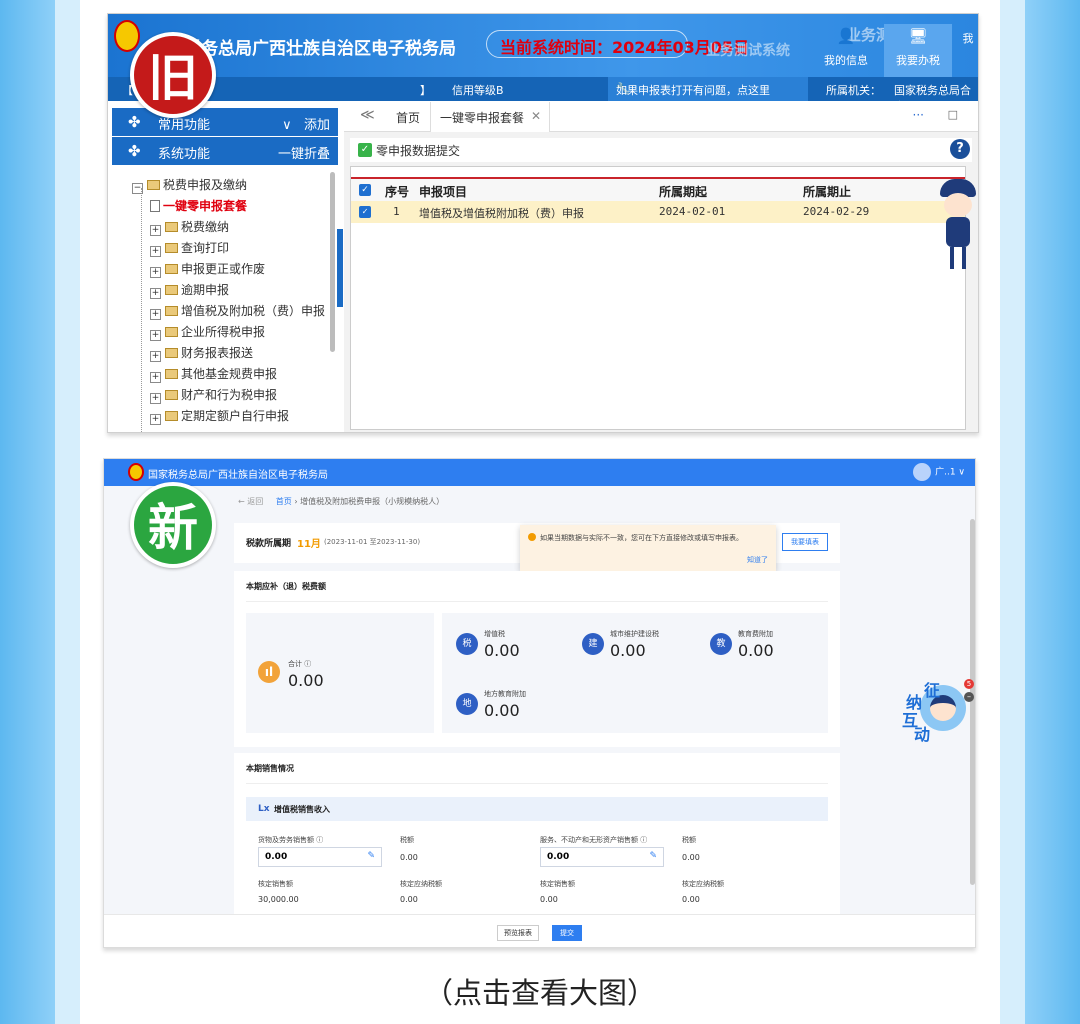 The image size is (1080, 1024). I want to click on zero-submit-button: 零申报数据提交, so click(418, 150).